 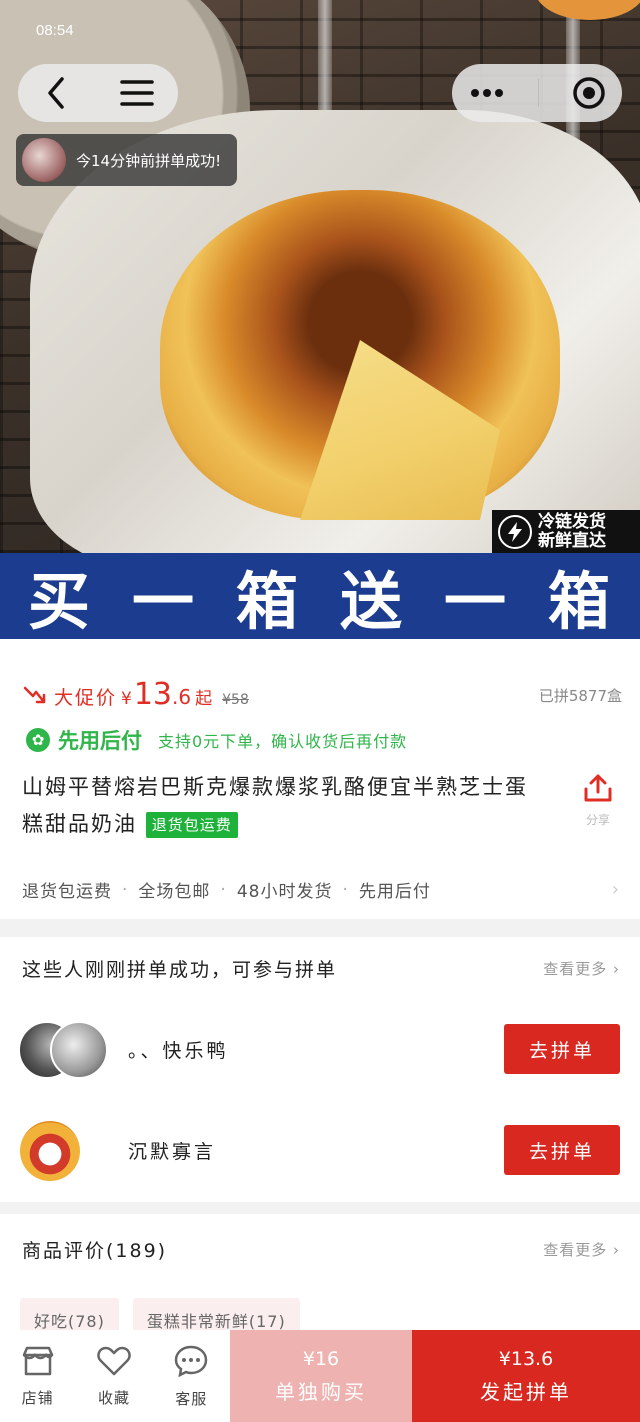 I want to click on buy-single-price: ¥16, so click(x=321, y=1358).